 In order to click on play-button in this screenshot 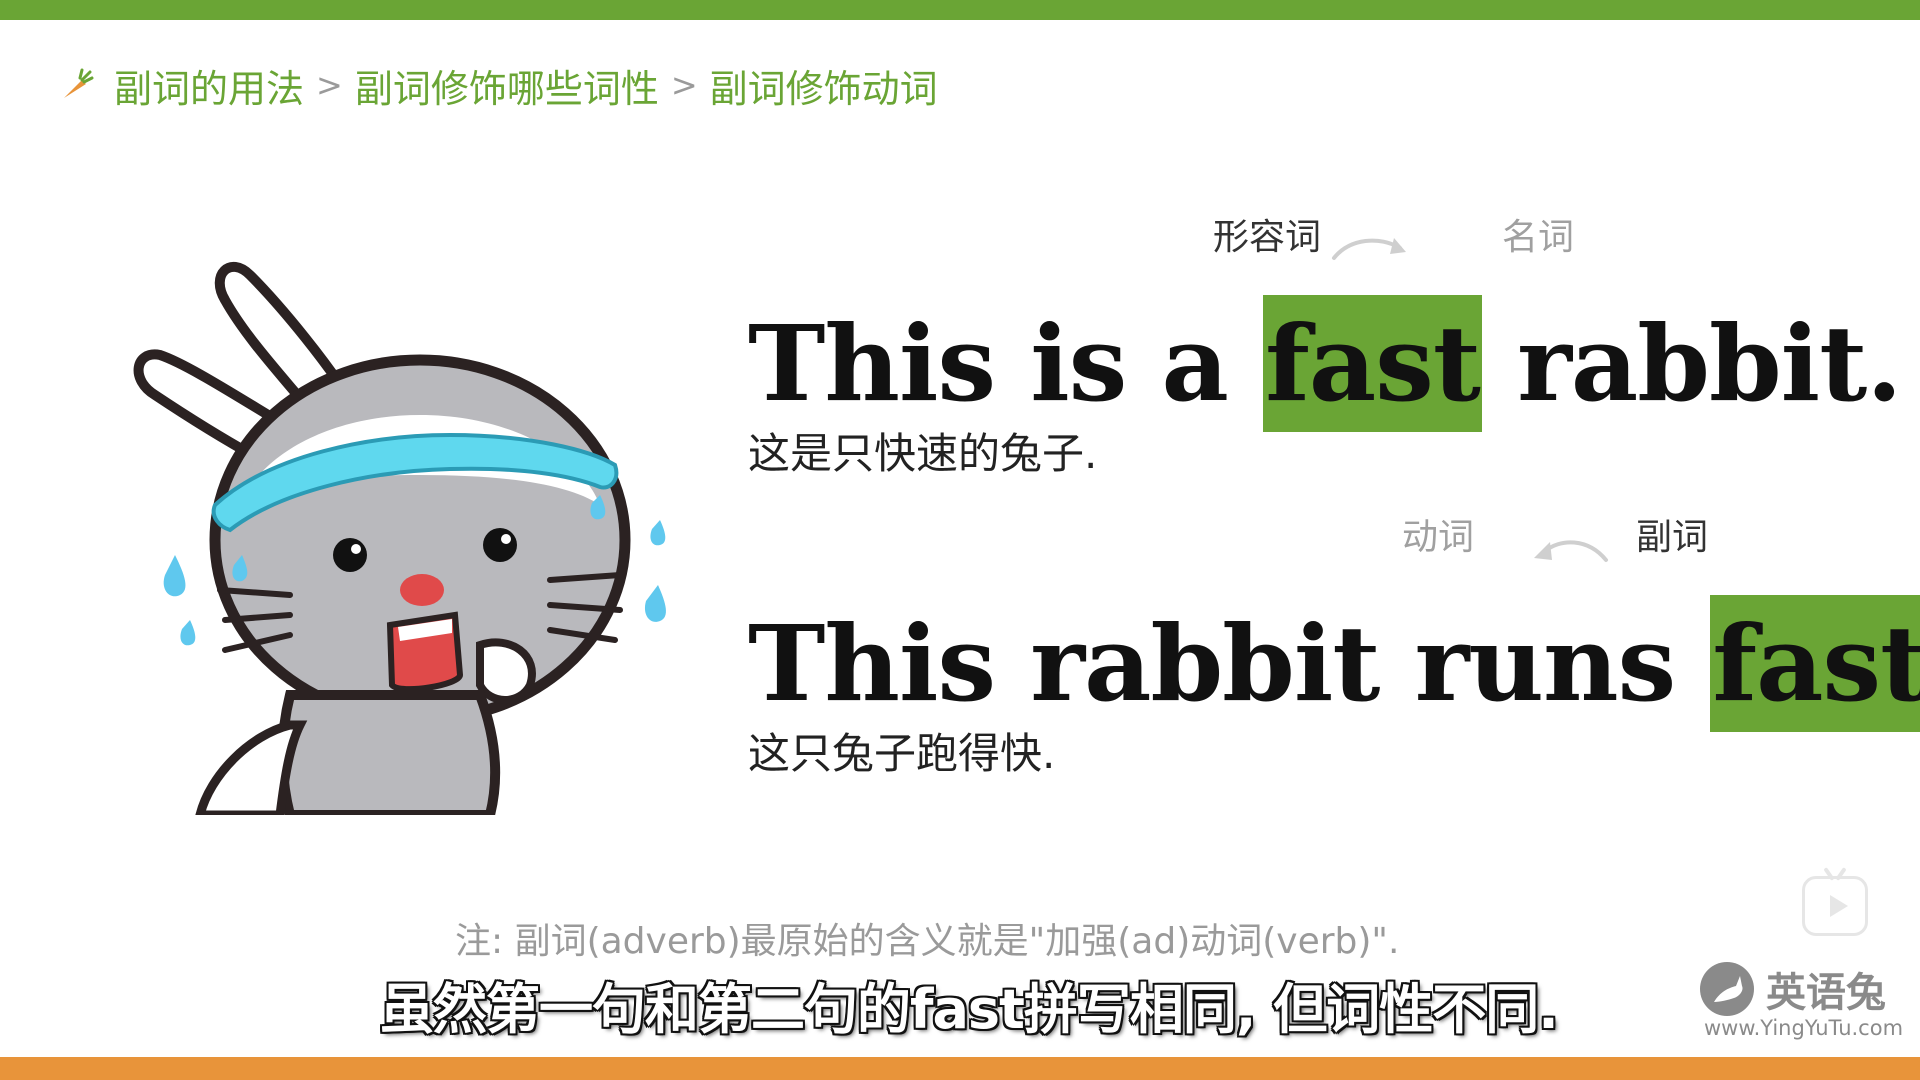, I will do `click(1835, 906)`.